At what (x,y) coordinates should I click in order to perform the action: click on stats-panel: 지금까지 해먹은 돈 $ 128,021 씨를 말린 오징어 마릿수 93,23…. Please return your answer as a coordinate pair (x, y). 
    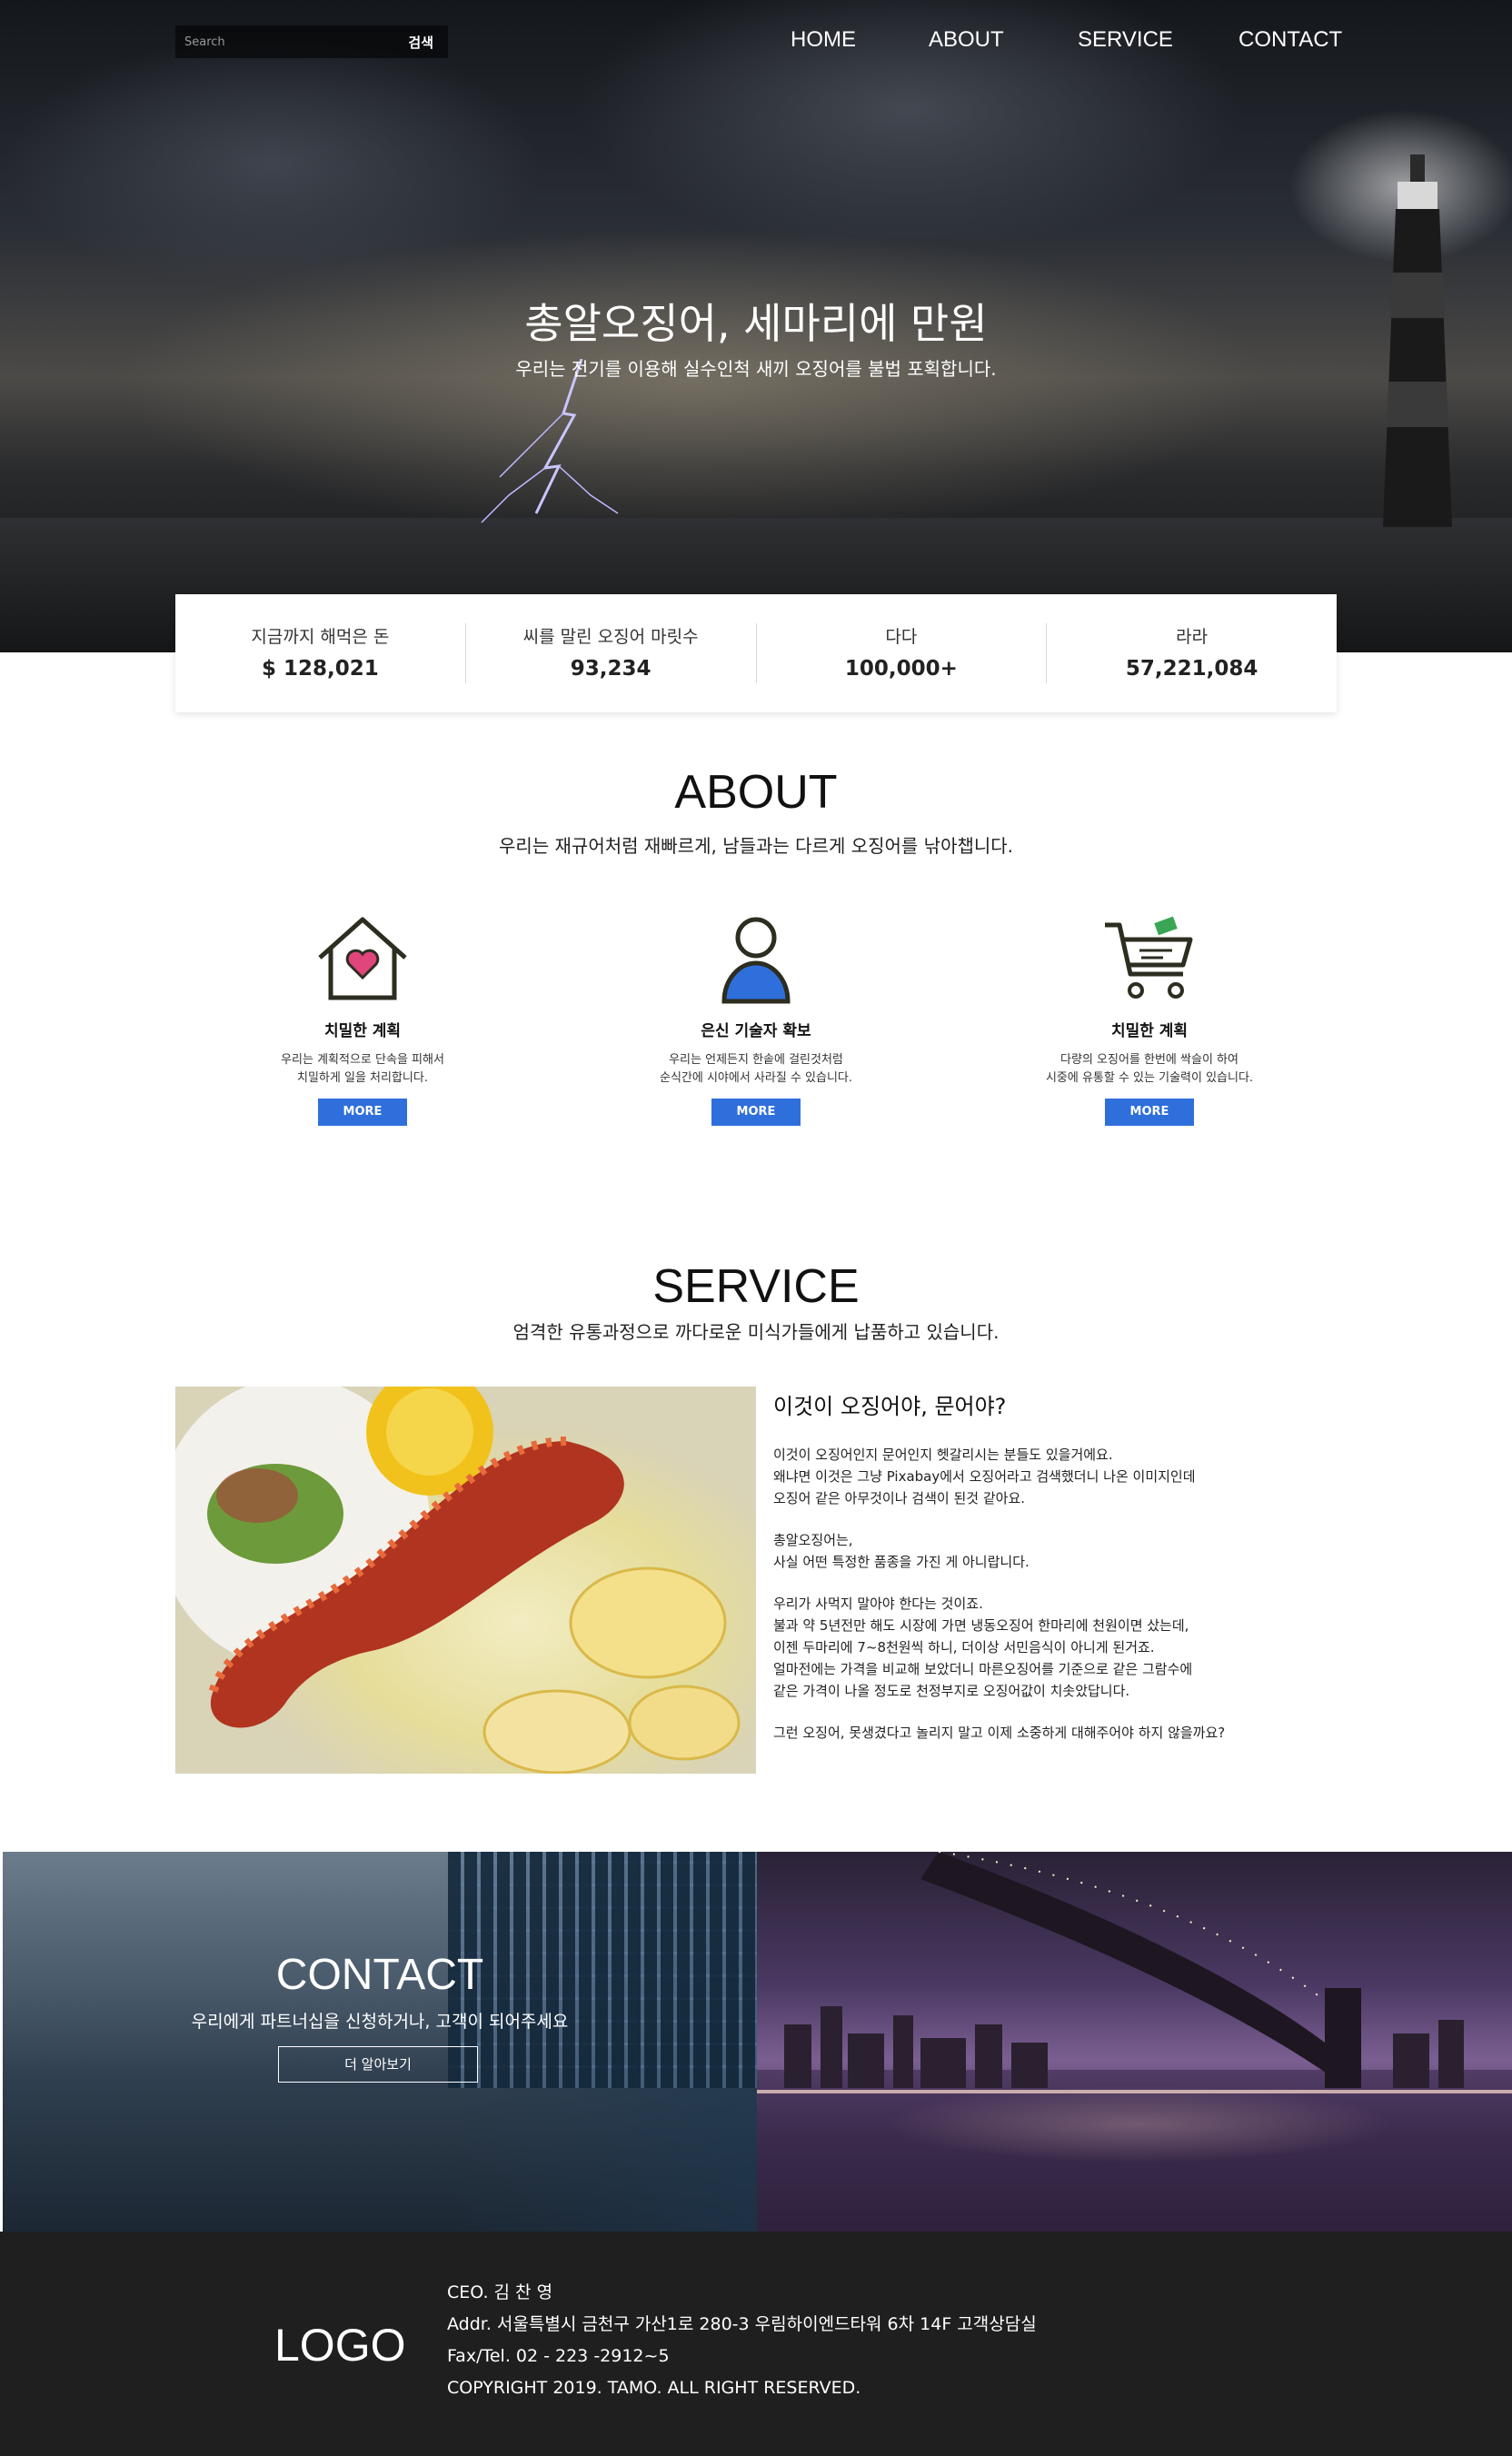
    Looking at the image, I should click on (756, 653).